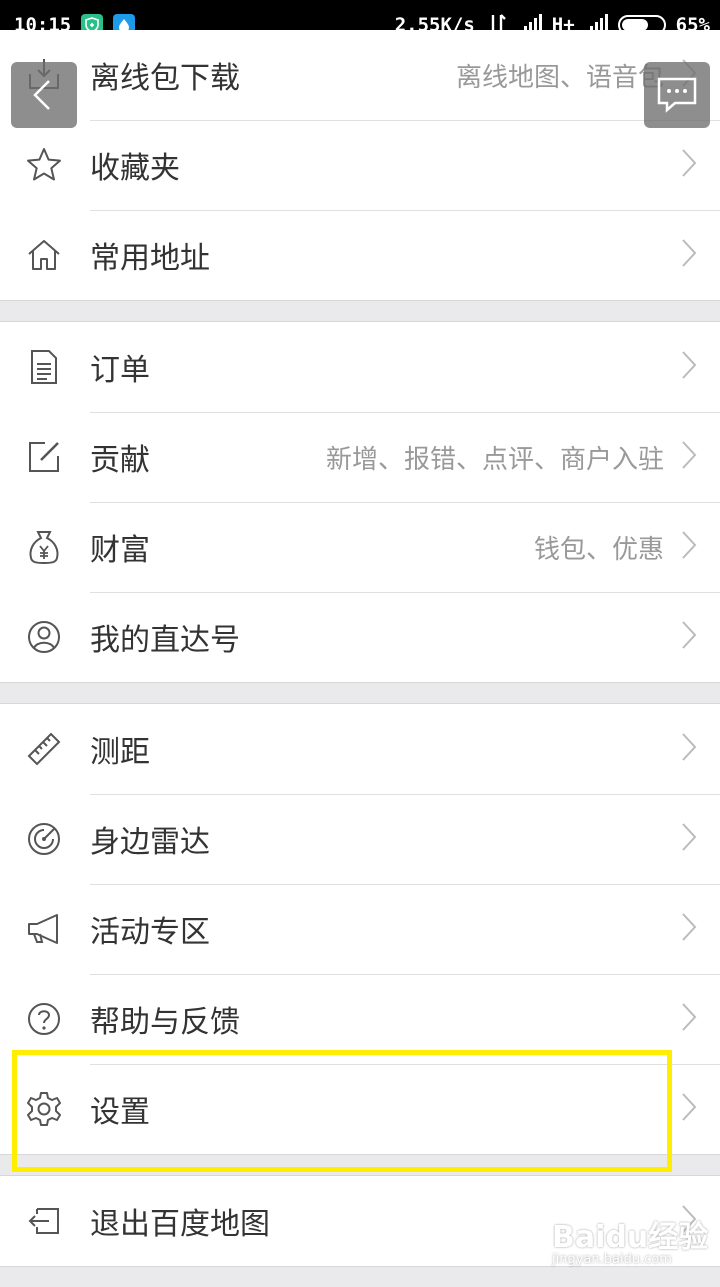 The width and height of the screenshot is (720, 1287). What do you see at coordinates (44, 1221) in the screenshot?
I see `exit-icon` at bounding box center [44, 1221].